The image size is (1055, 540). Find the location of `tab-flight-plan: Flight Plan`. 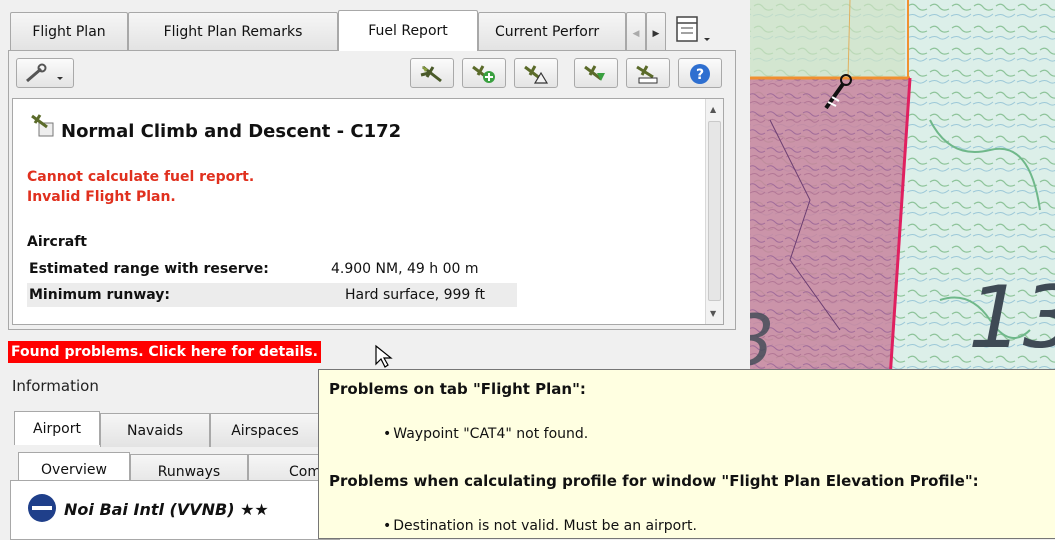

tab-flight-plan: Flight Plan is located at coordinates (69, 31).